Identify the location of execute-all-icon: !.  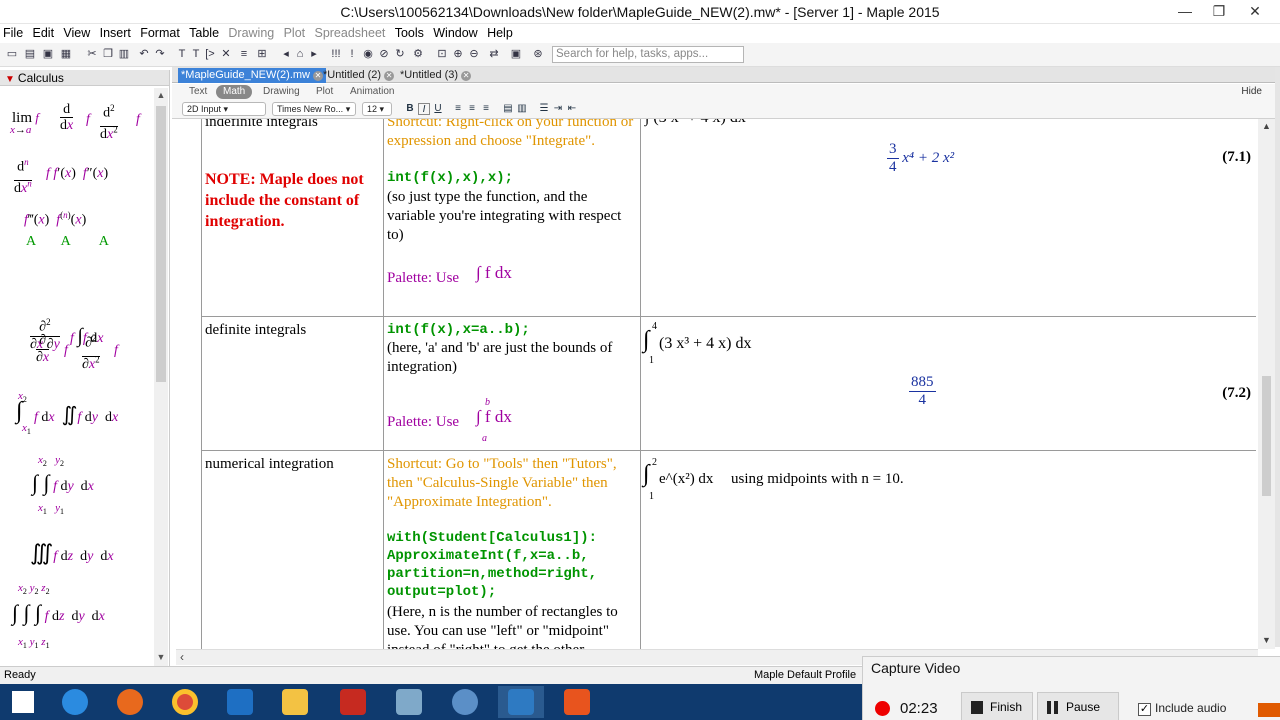
(352, 54).